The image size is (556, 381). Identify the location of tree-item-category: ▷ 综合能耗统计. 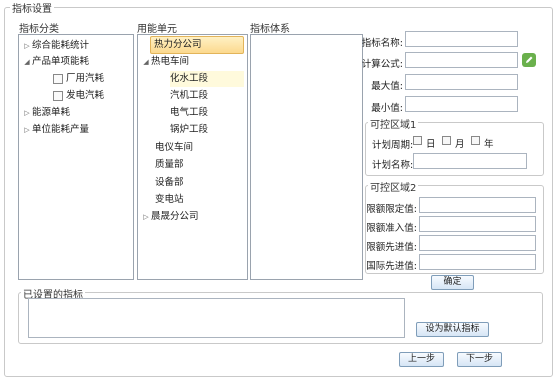
(55, 46).